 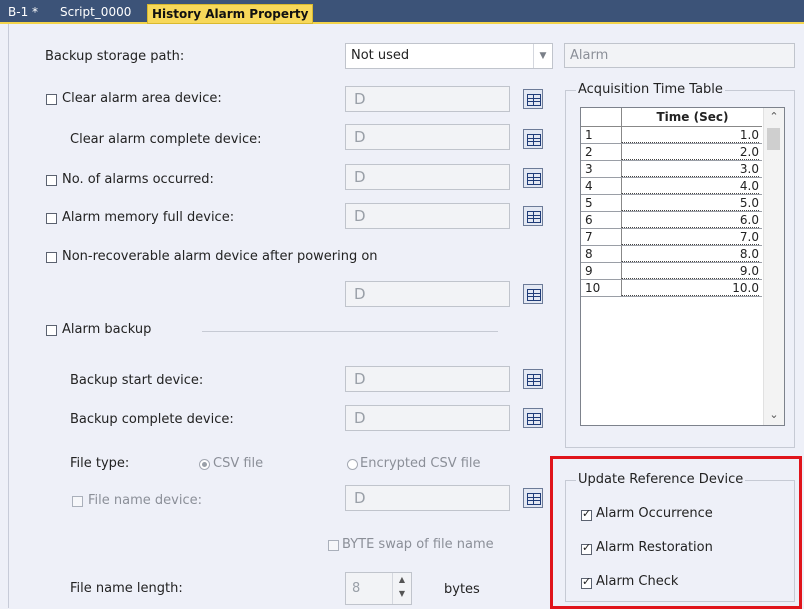 What do you see at coordinates (589, 135) in the screenshot?
I see `row-number: 1` at bounding box center [589, 135].